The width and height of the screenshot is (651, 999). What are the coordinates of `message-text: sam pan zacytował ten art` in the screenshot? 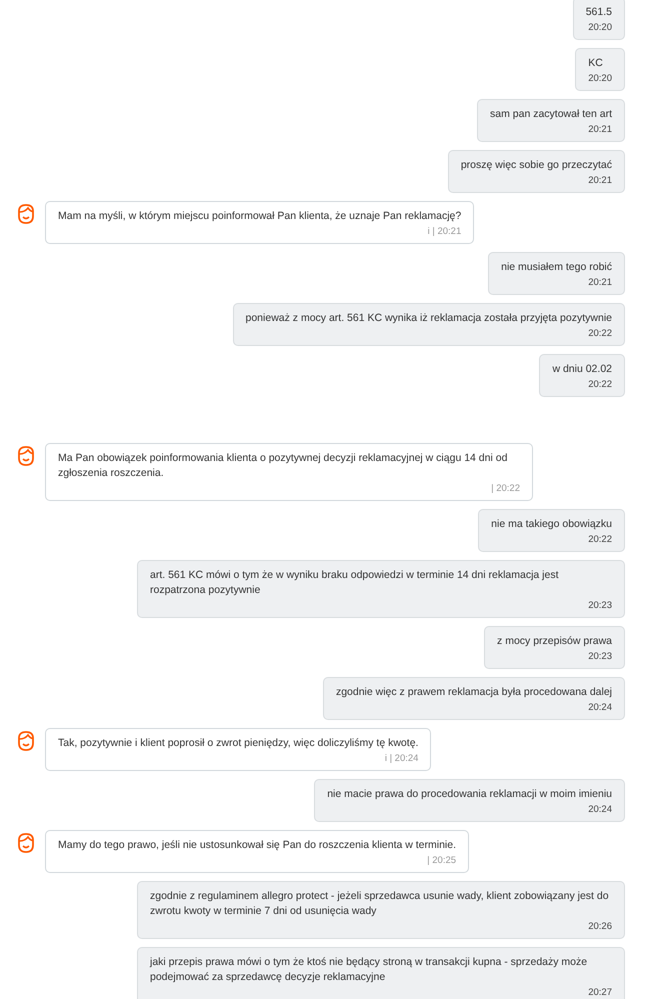 It's located at (551, 114).